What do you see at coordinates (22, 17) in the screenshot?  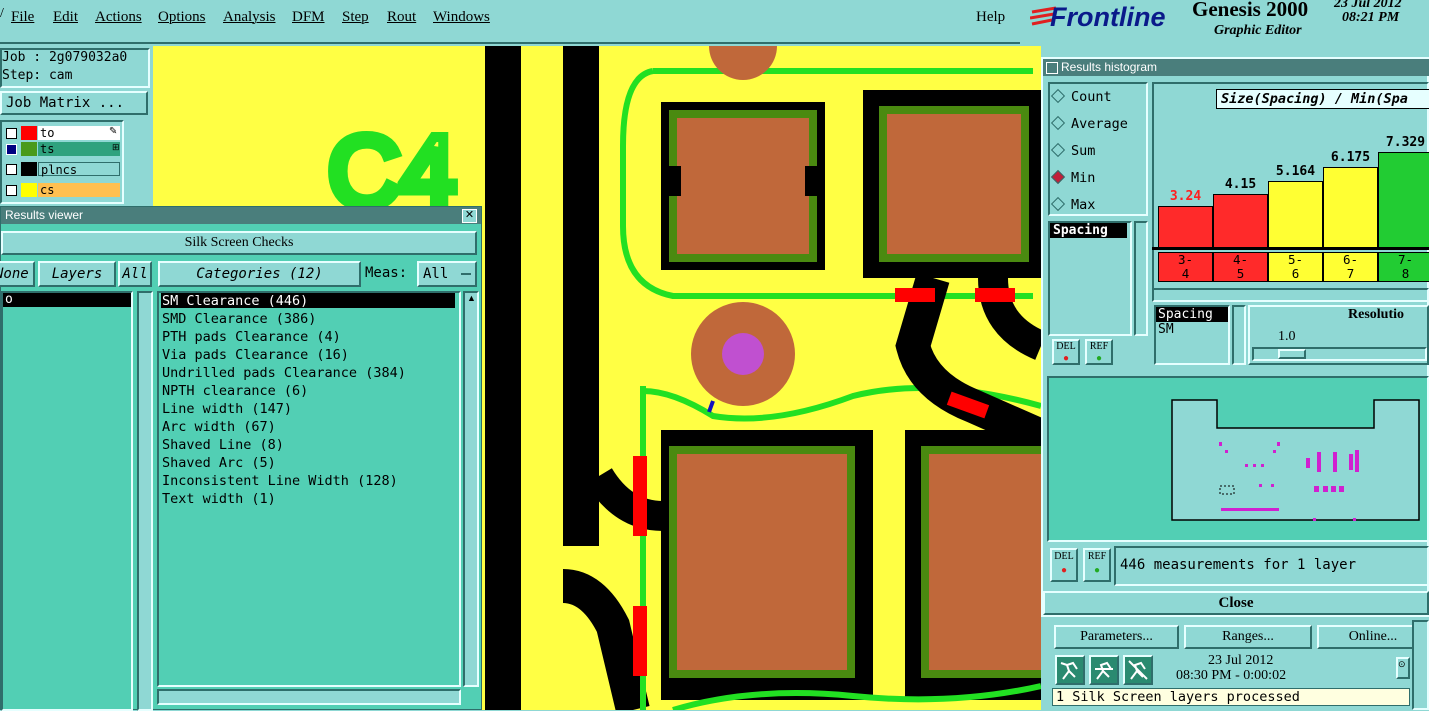 I see `menu-file: File` at bounding box center [22, 17].